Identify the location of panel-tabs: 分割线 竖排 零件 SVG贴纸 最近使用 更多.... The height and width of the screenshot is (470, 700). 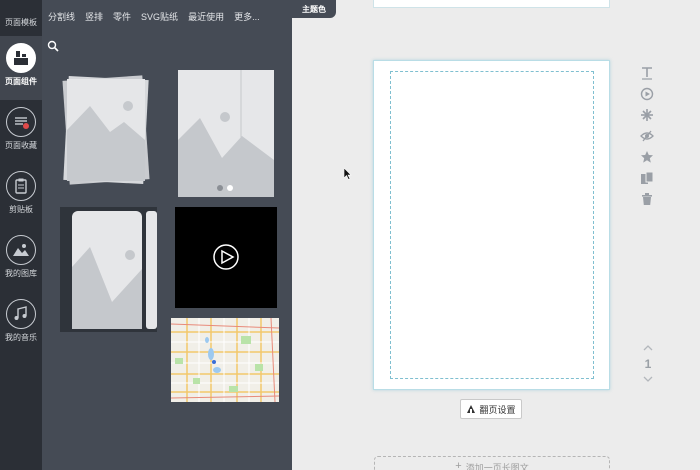
(167, 18).